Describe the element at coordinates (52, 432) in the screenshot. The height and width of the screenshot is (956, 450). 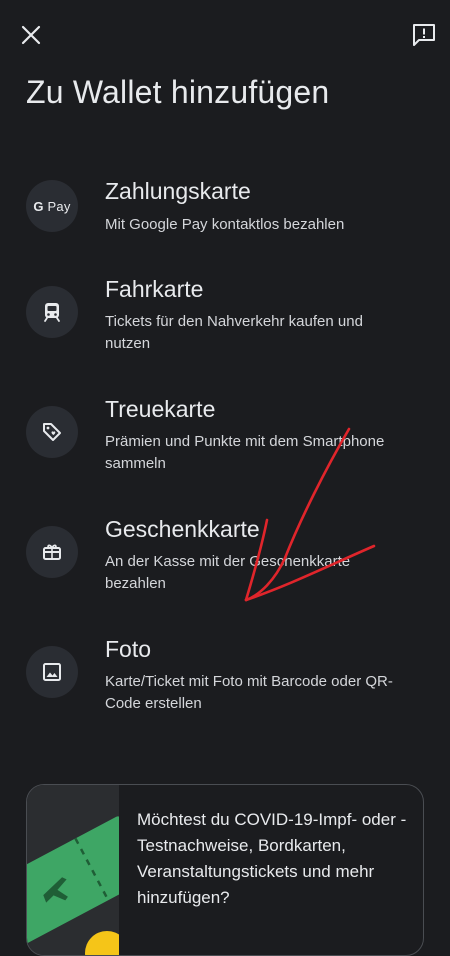
I see `loyalty-tag-icon` at that location.